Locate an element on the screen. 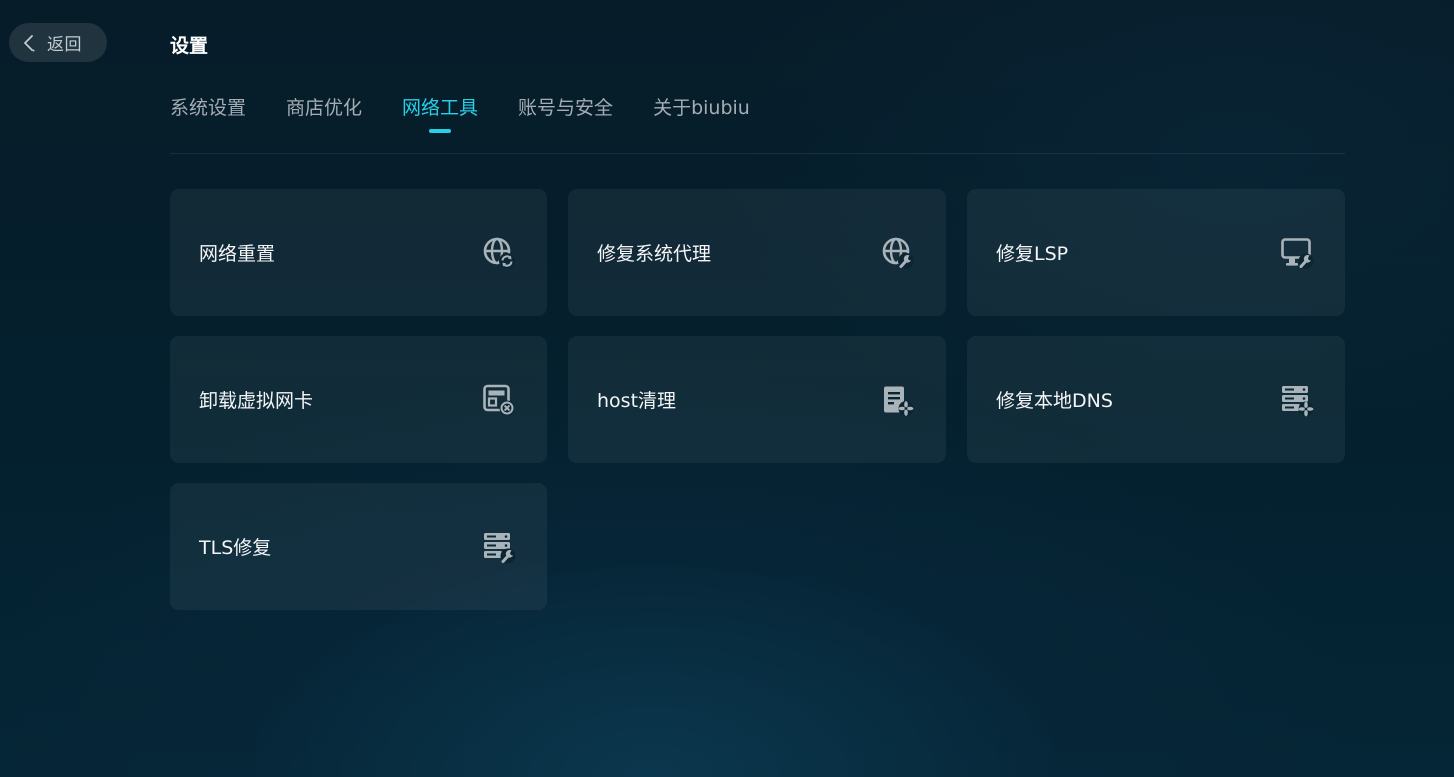 The width and height of the screenshot is (1454, 777). server-fan-icon is located at coordinates (1297, 400).